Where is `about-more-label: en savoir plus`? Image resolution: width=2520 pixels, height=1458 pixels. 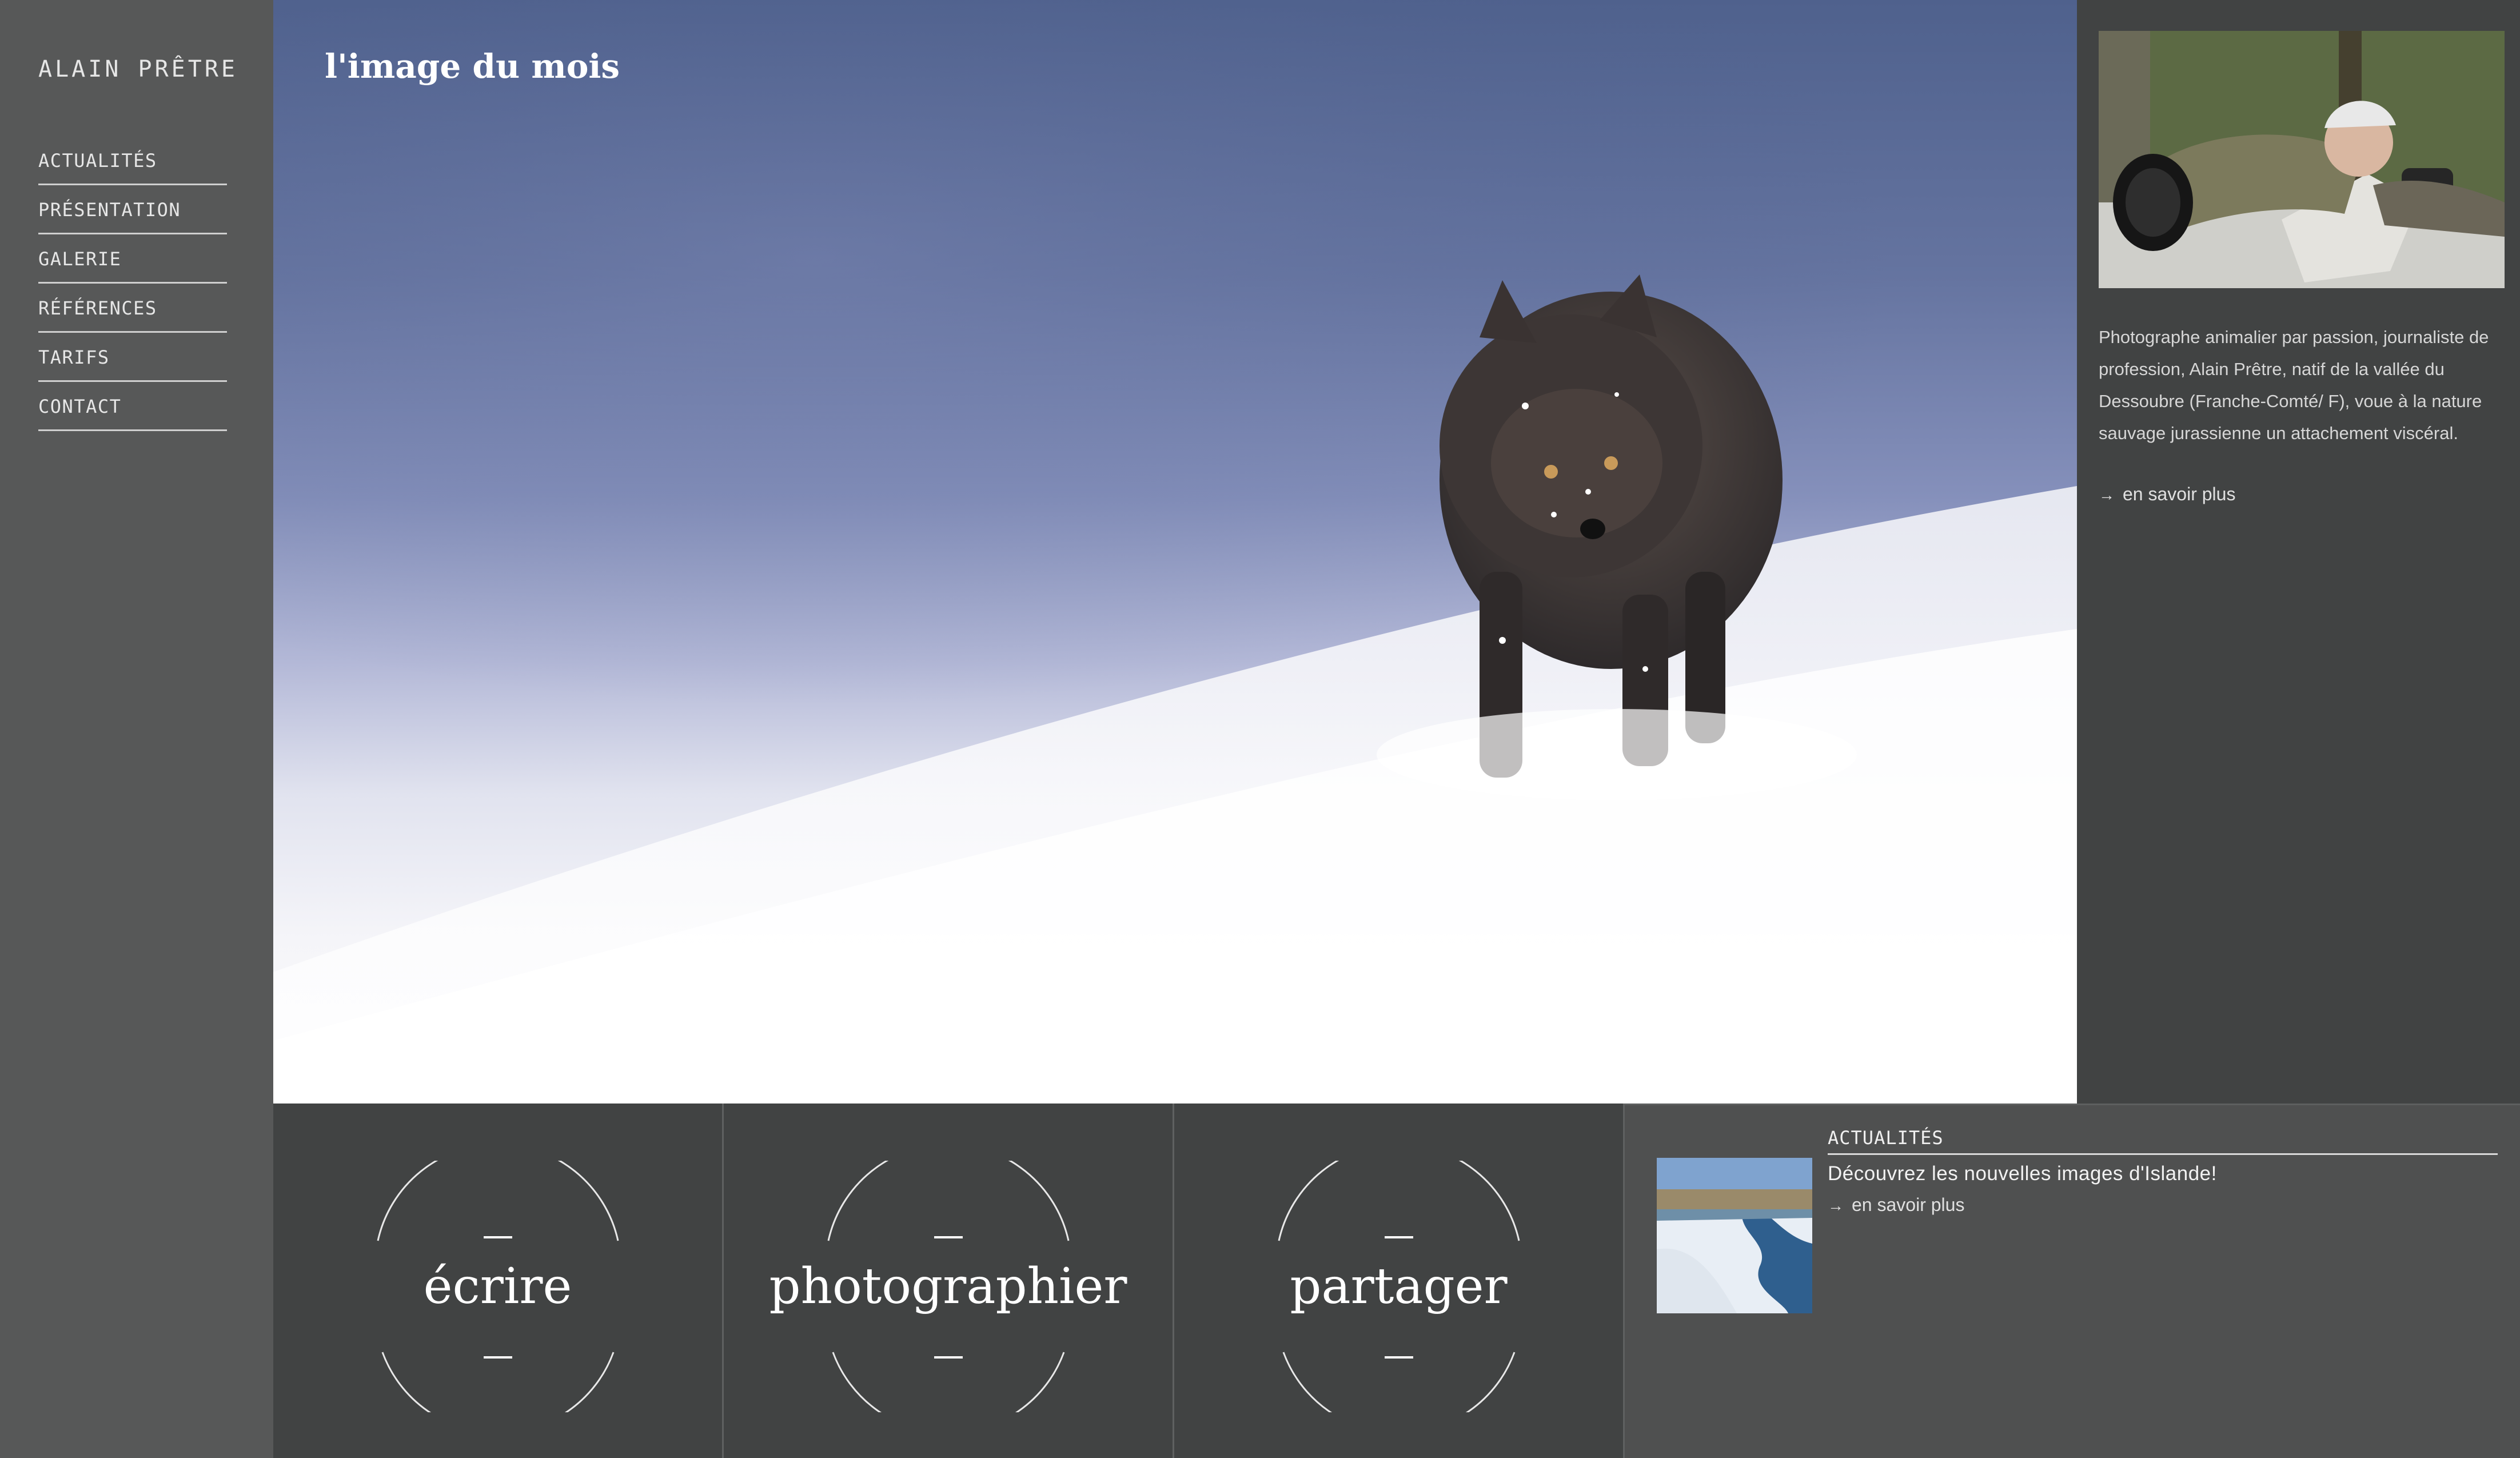
about-more-label: en savoir plus is located at coordinates (2179, 494).